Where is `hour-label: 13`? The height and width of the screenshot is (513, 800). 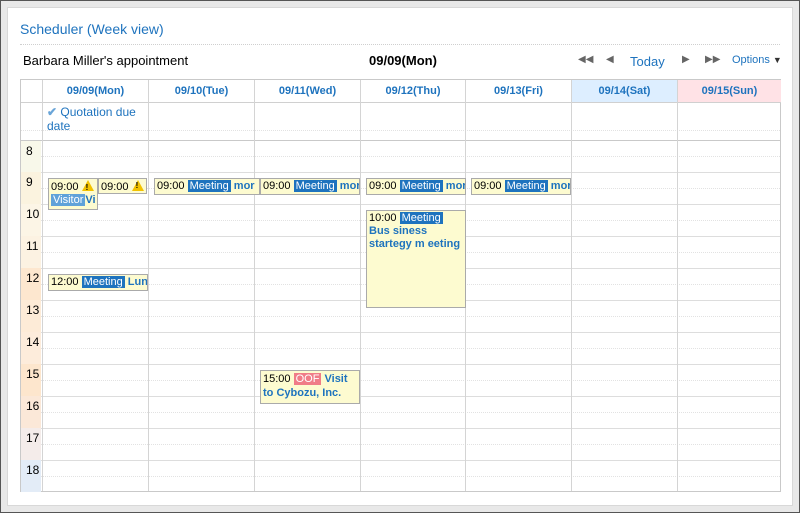 hour-label: 13 is located at coordinates (31, 316).